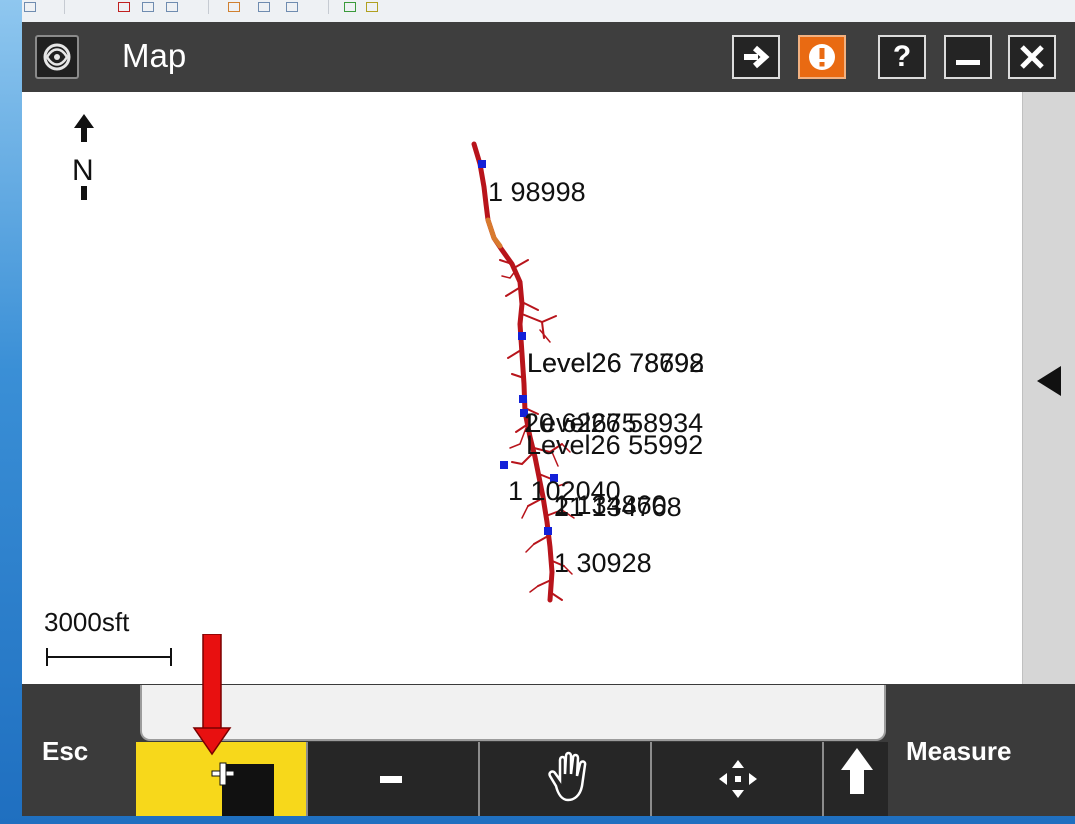  I want to click on scale-bar, so click(109, 657).